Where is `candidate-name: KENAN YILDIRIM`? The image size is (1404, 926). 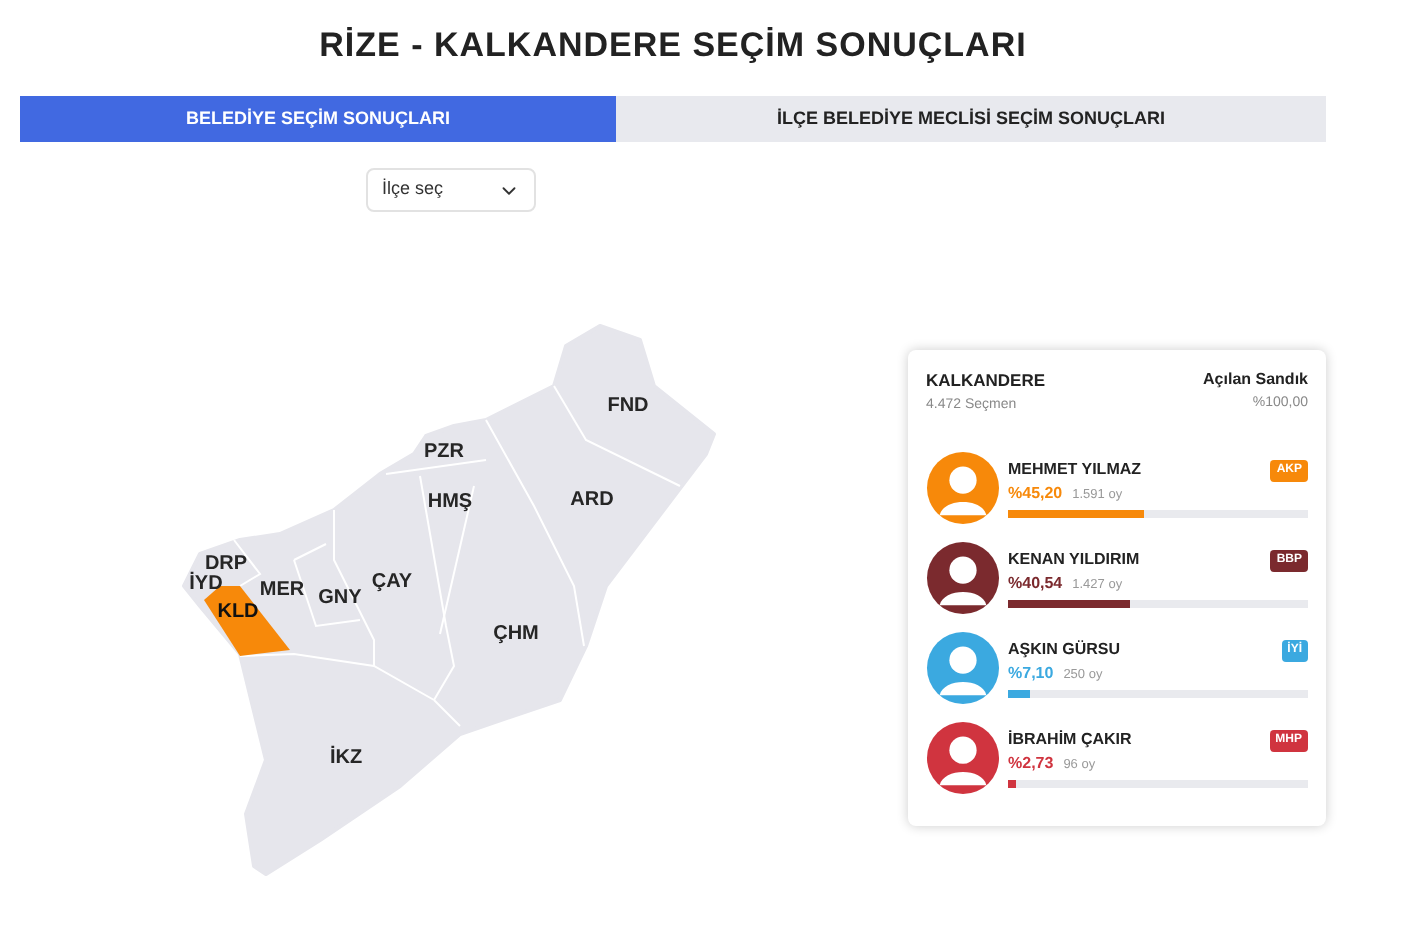
candidate-name: KENAN YILDIRIM is located at coordinates (1074, 560).